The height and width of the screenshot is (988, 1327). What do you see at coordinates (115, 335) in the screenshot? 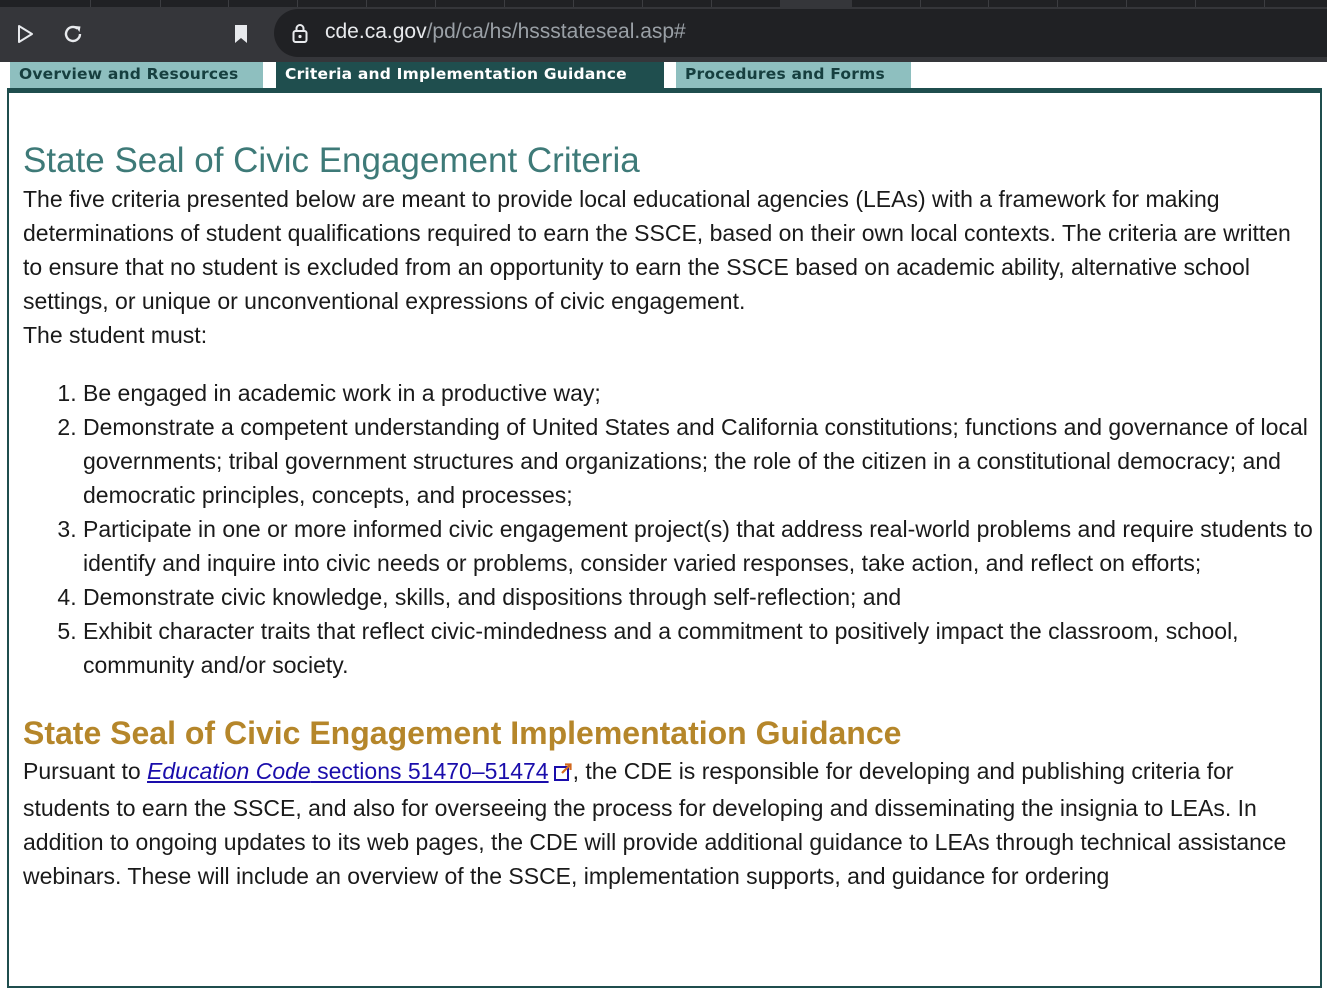
I see `criteria-lead-text: The student must:` at bounding box center [115, 335].